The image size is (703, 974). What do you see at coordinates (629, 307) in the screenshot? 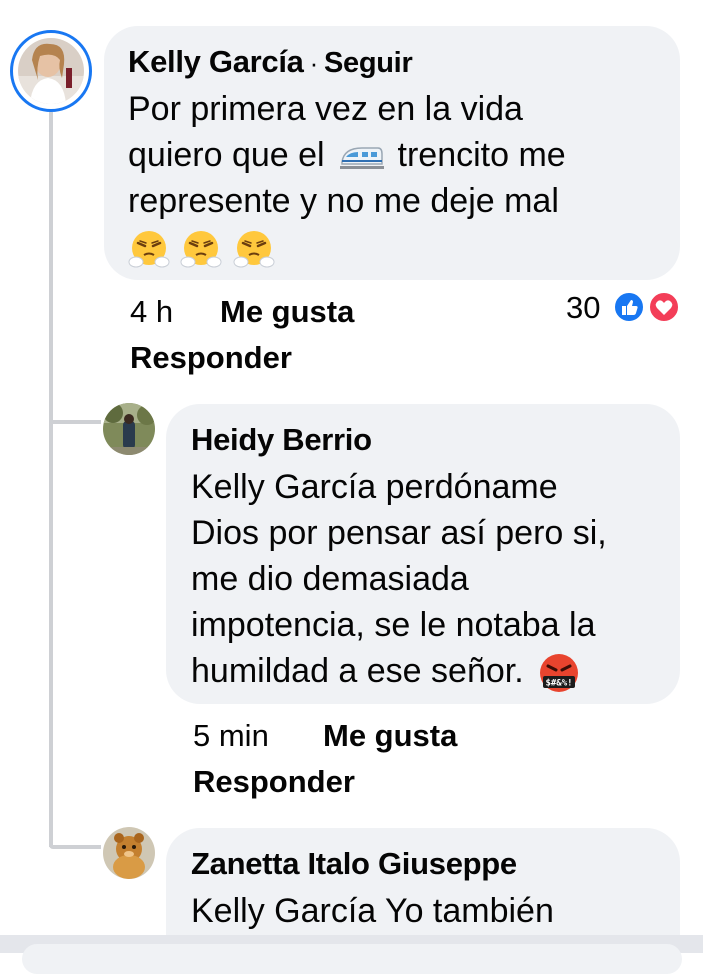
I see `like-reaction-icon` at bounding box center [629, 307].